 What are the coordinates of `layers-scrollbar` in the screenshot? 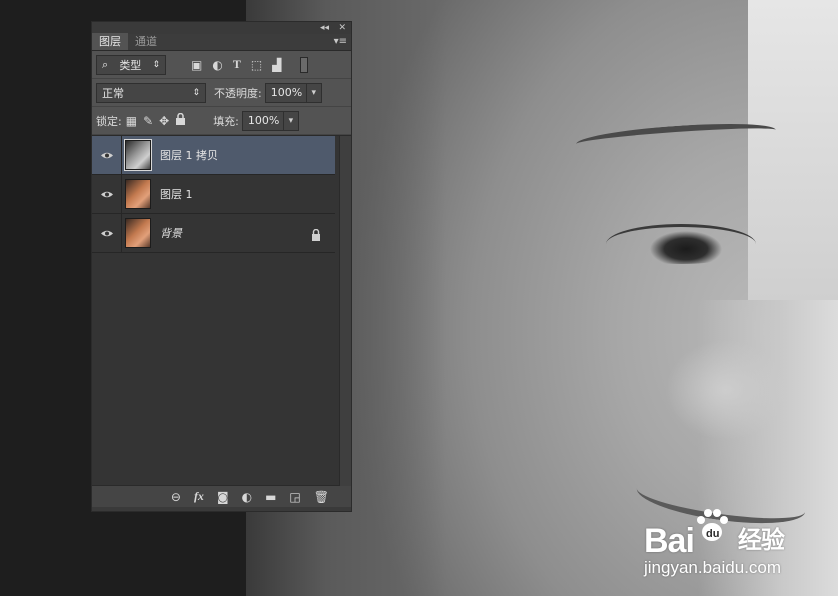 It's located at (345, 311).